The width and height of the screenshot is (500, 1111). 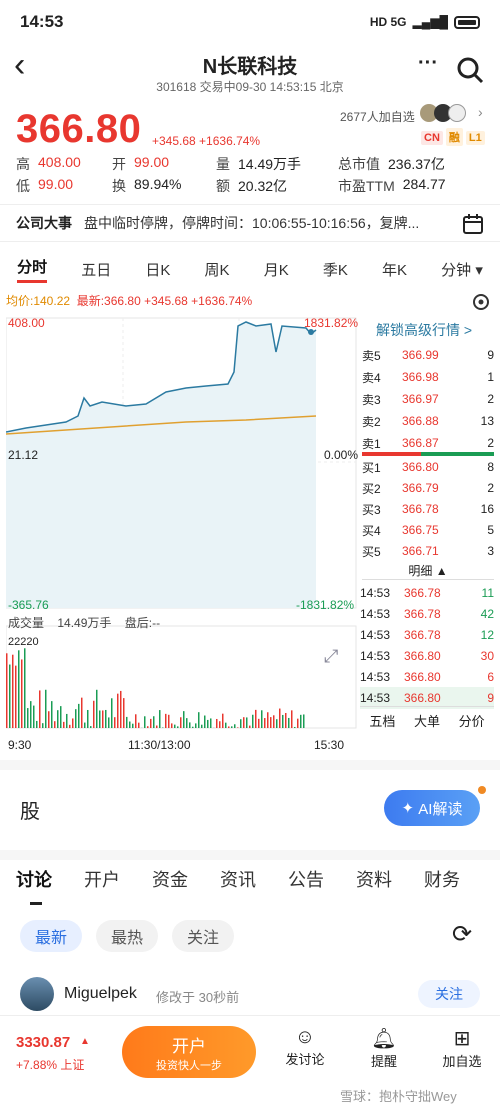 I want to click on tick-time: 14:53, so click(x=375, y=677).